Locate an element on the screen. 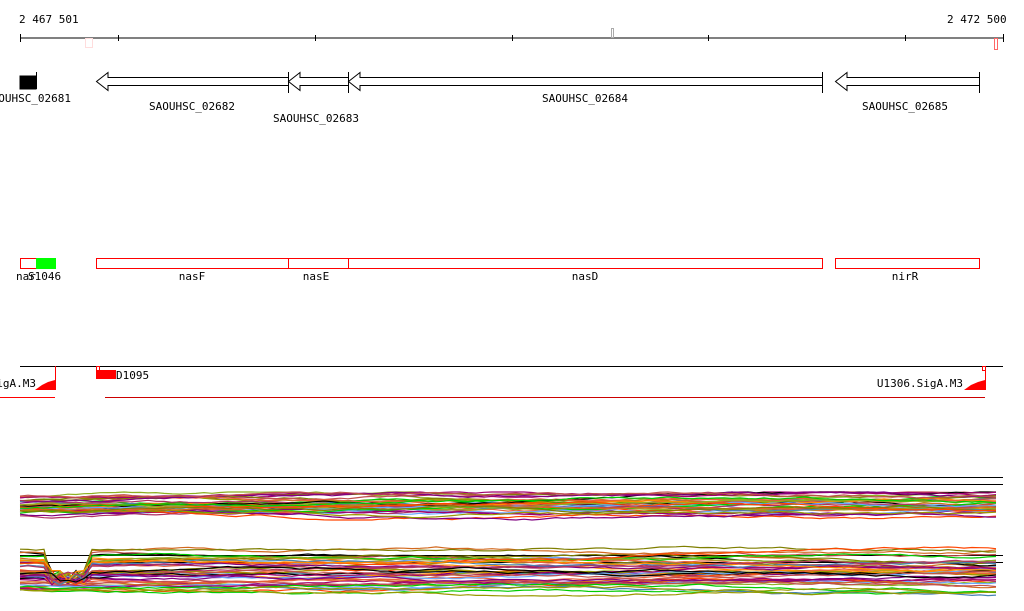 This screenshot has width=1024, height=611. promoter-marker is located at coordinates (98, 368).